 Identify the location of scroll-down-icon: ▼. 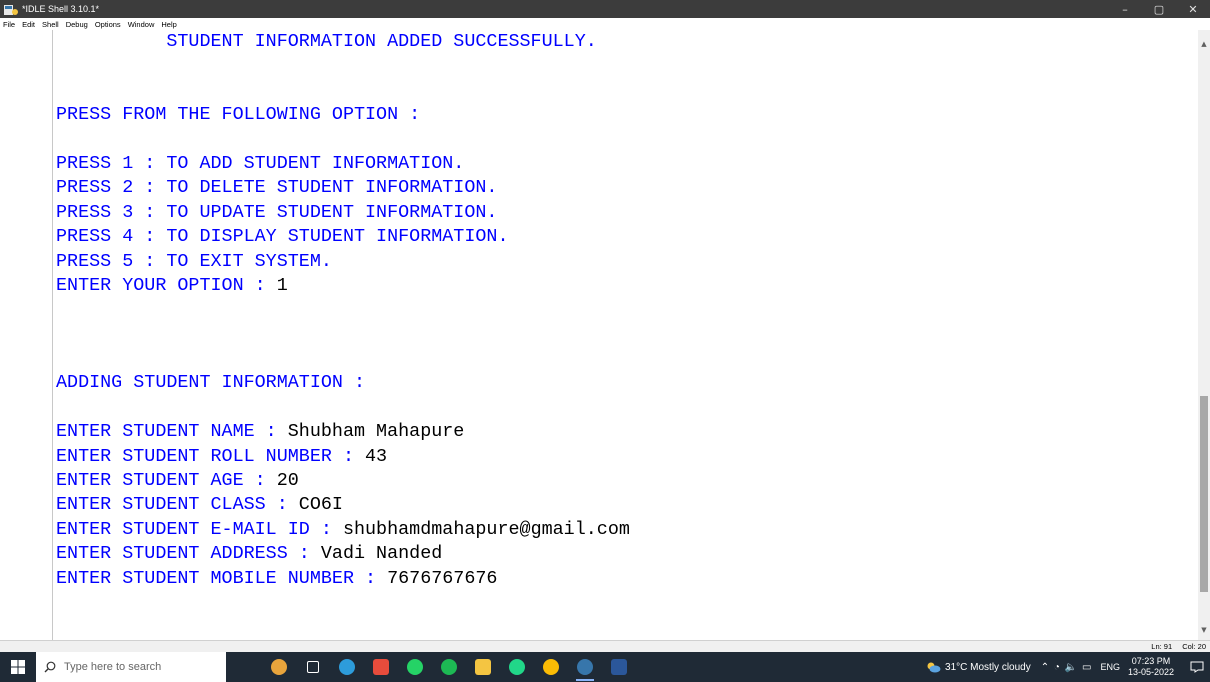
(1204, 630).